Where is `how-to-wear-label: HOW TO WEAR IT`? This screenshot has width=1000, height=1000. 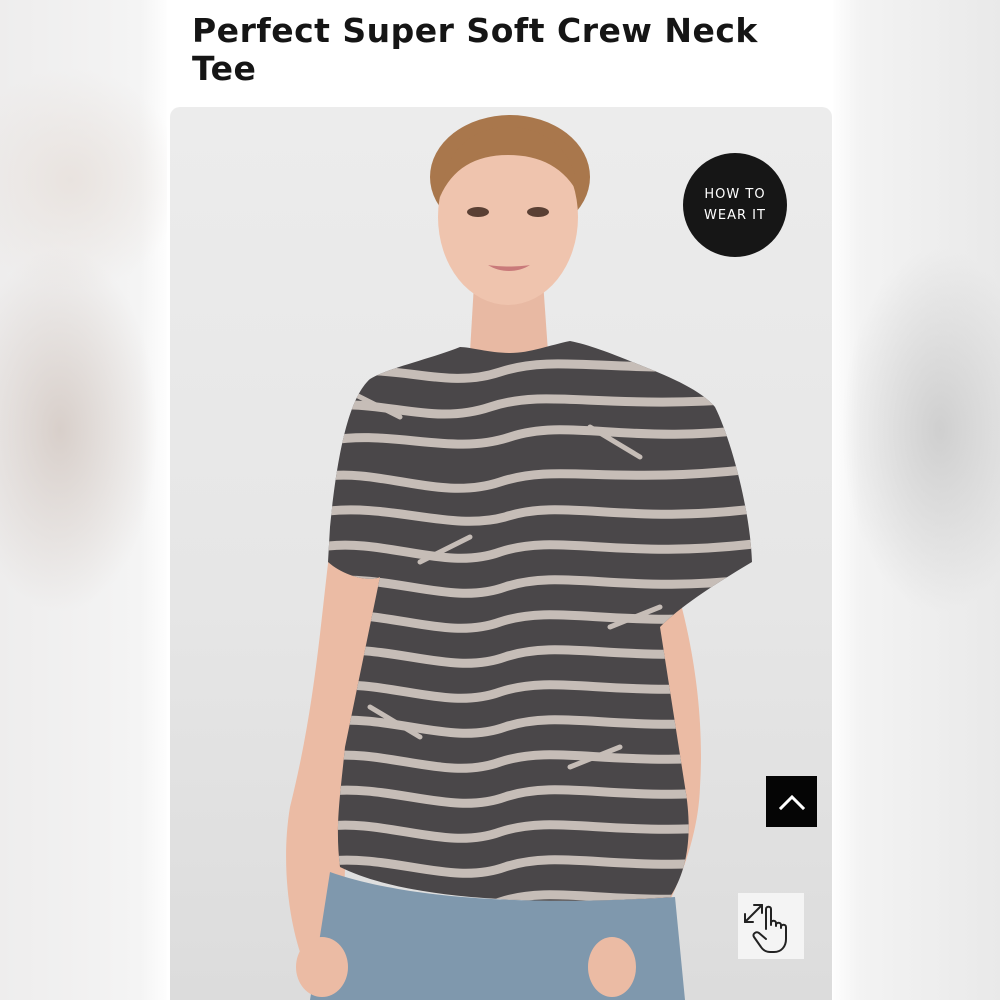 how-to-wear-label: HOW TO WEAR IT is located at coordinates (735, 205).